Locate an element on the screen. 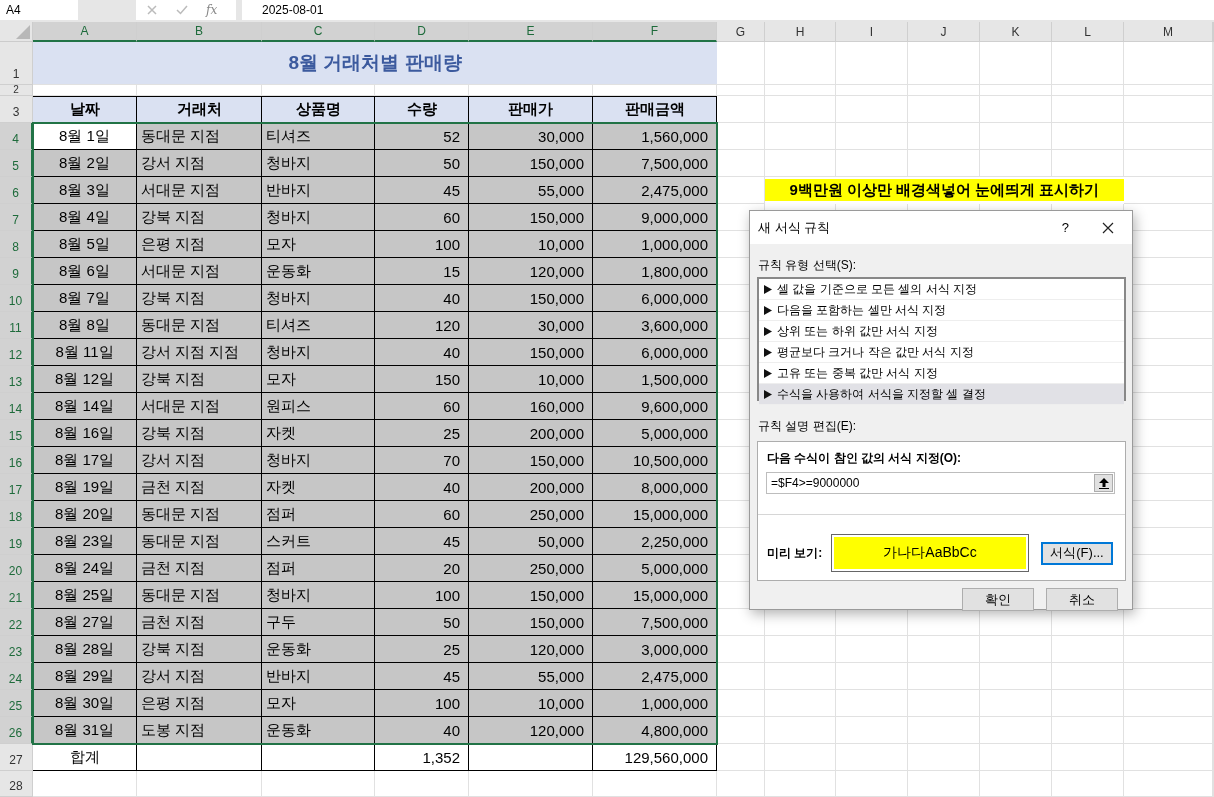 The height and width of the screenshot is (797, 1214). column-header: I is located at coordinates (872, 32).